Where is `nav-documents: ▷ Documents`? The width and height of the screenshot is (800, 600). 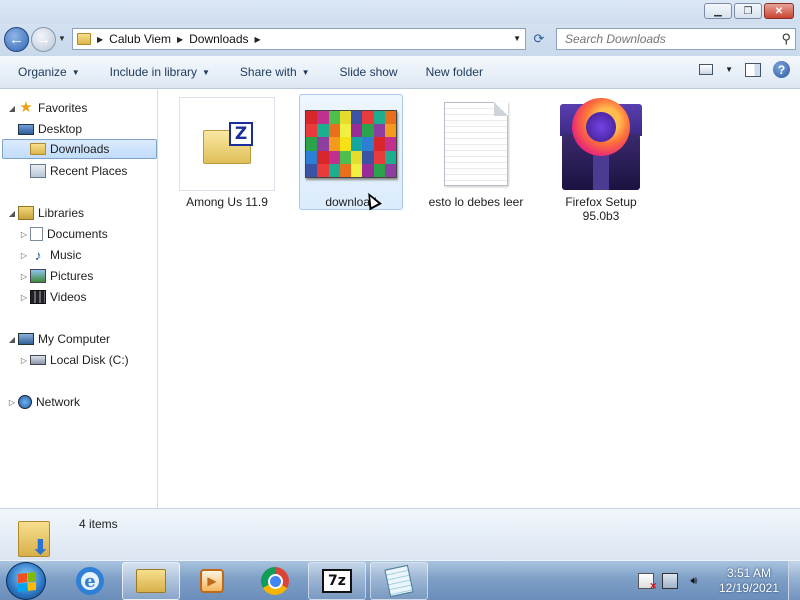
nav-documents: ▷ Documents is located at coordinates (63, 234).